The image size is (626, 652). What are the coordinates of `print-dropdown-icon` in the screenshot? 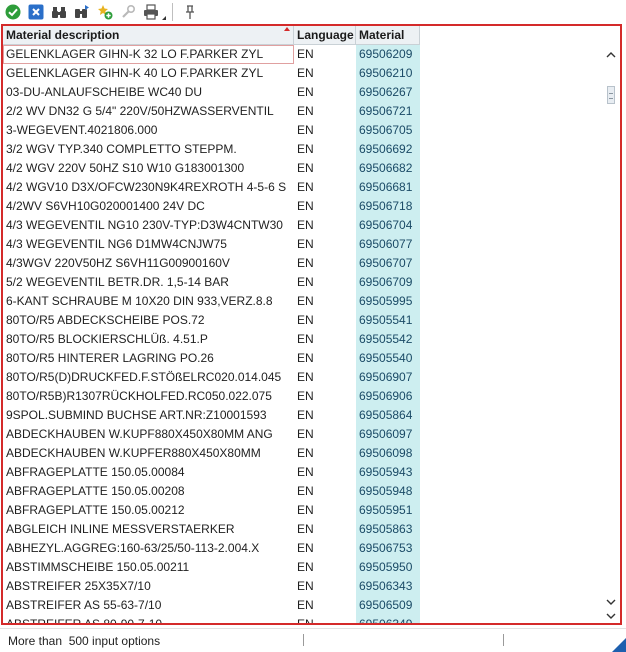 It's located at (164, 18).